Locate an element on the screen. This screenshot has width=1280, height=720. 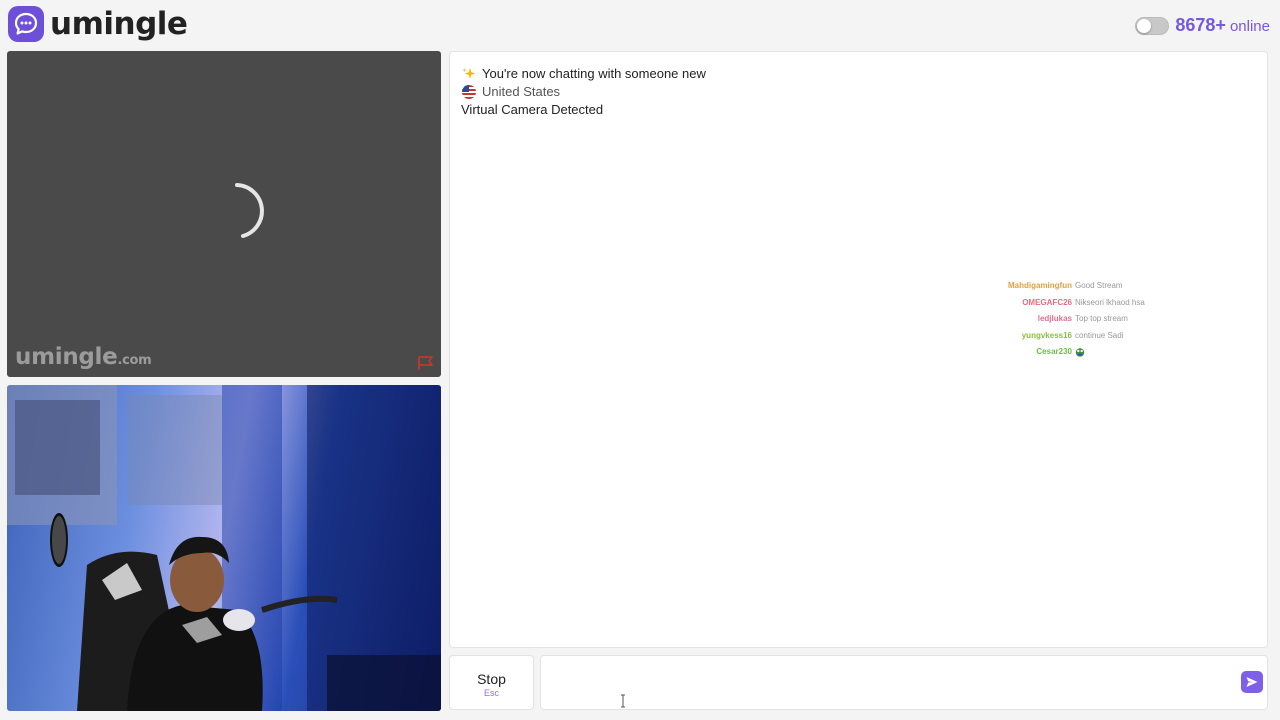
umingle-watermark: umingle.com is located at coordinates (83, 357).